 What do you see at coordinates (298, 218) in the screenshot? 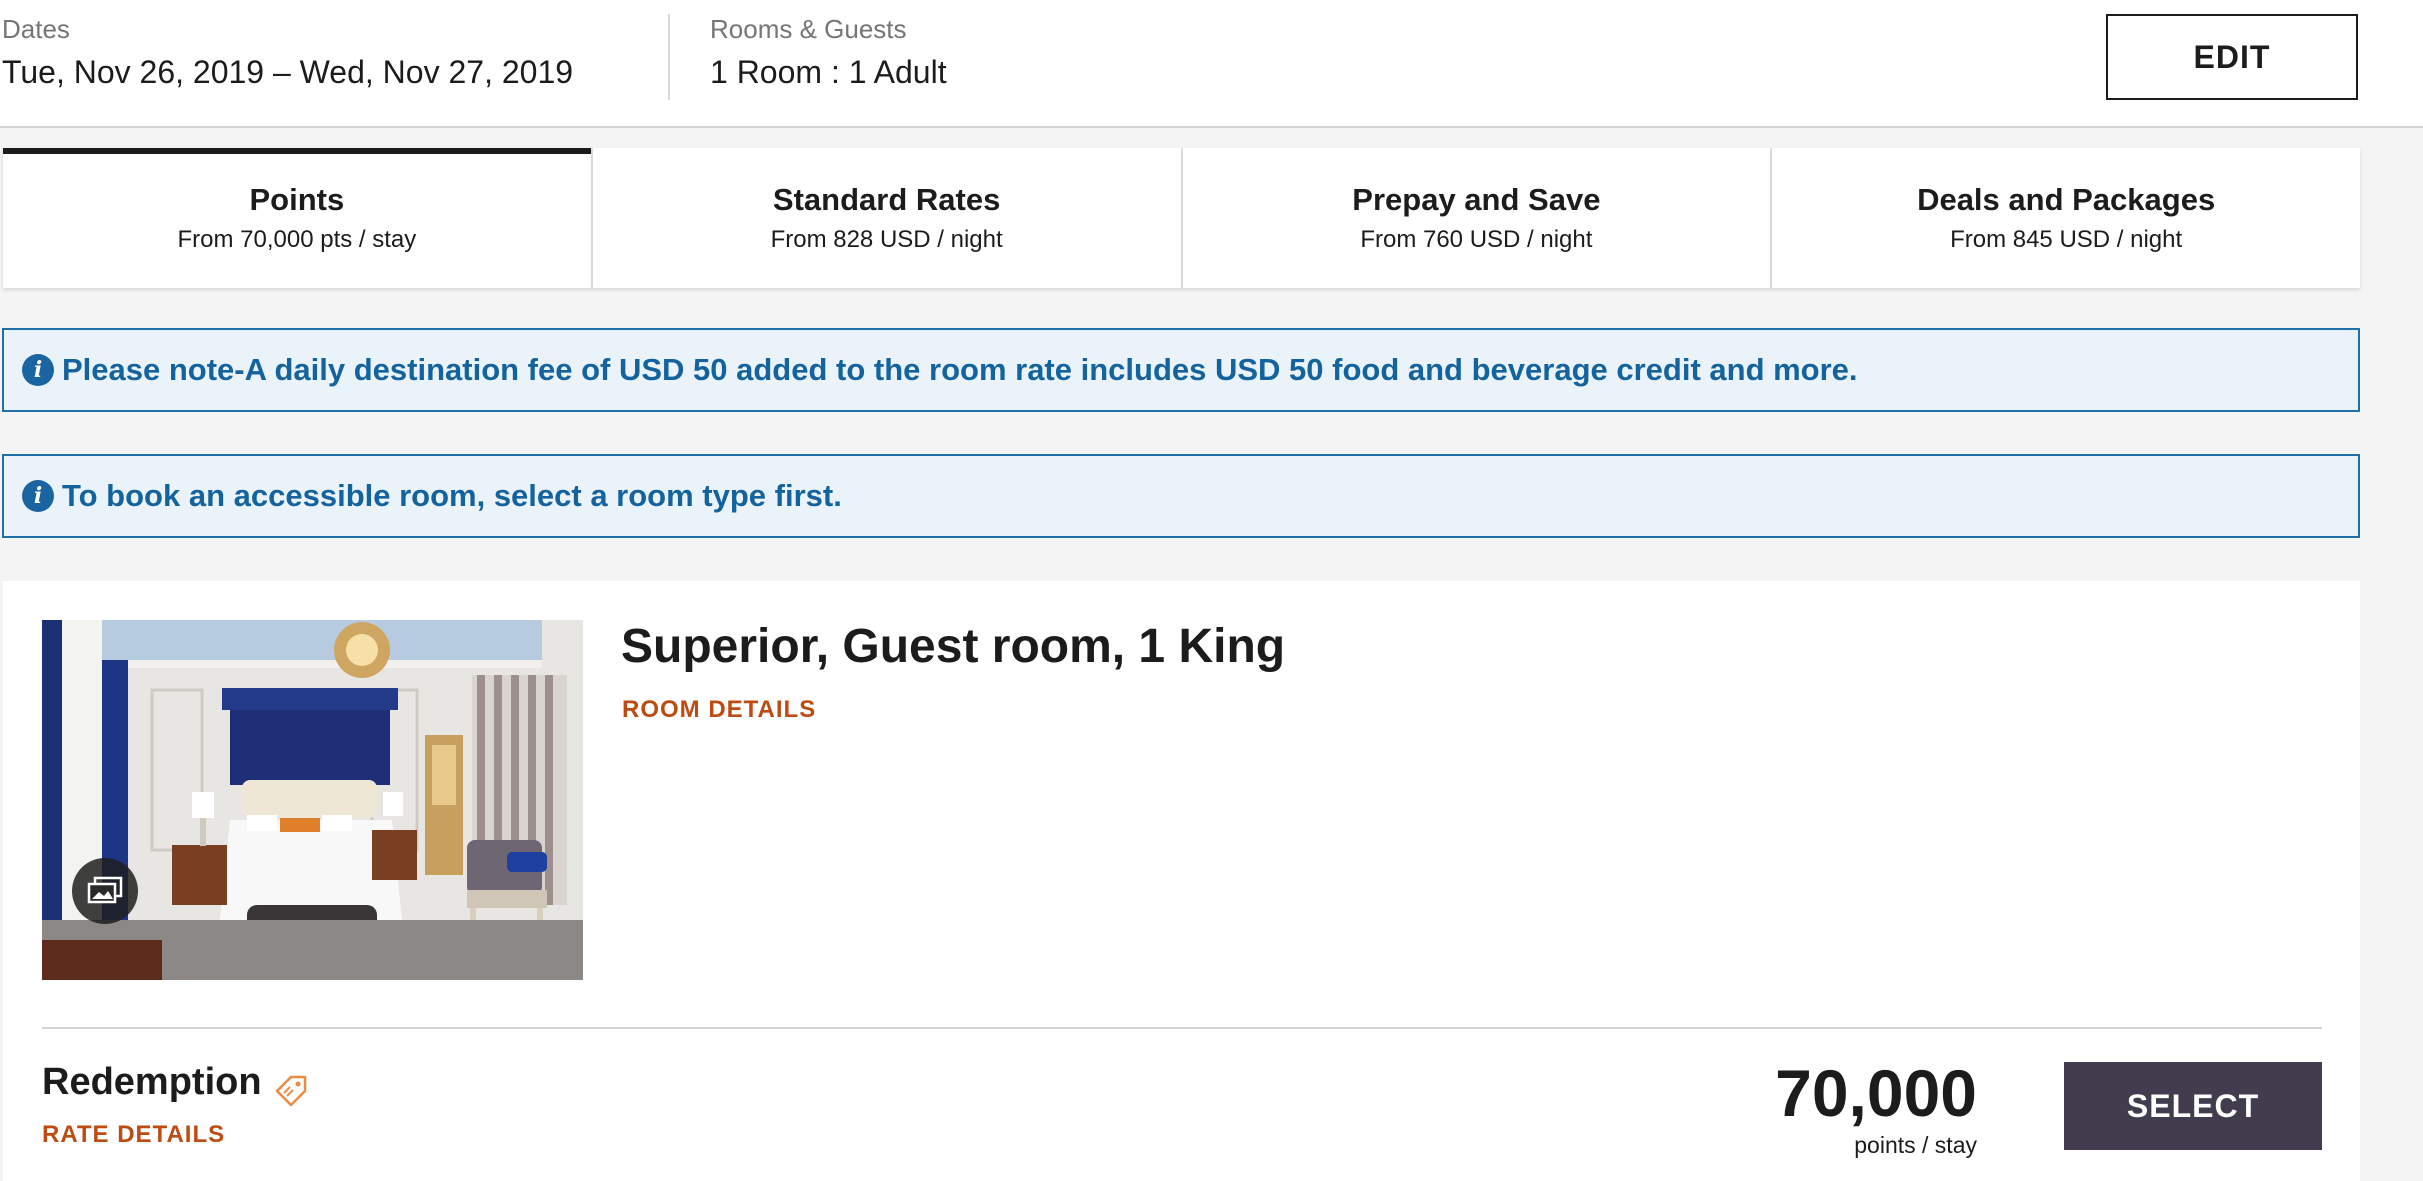
I see `tab-points: Points From 70,000 pts / stay` at bounding box center [298, 218].